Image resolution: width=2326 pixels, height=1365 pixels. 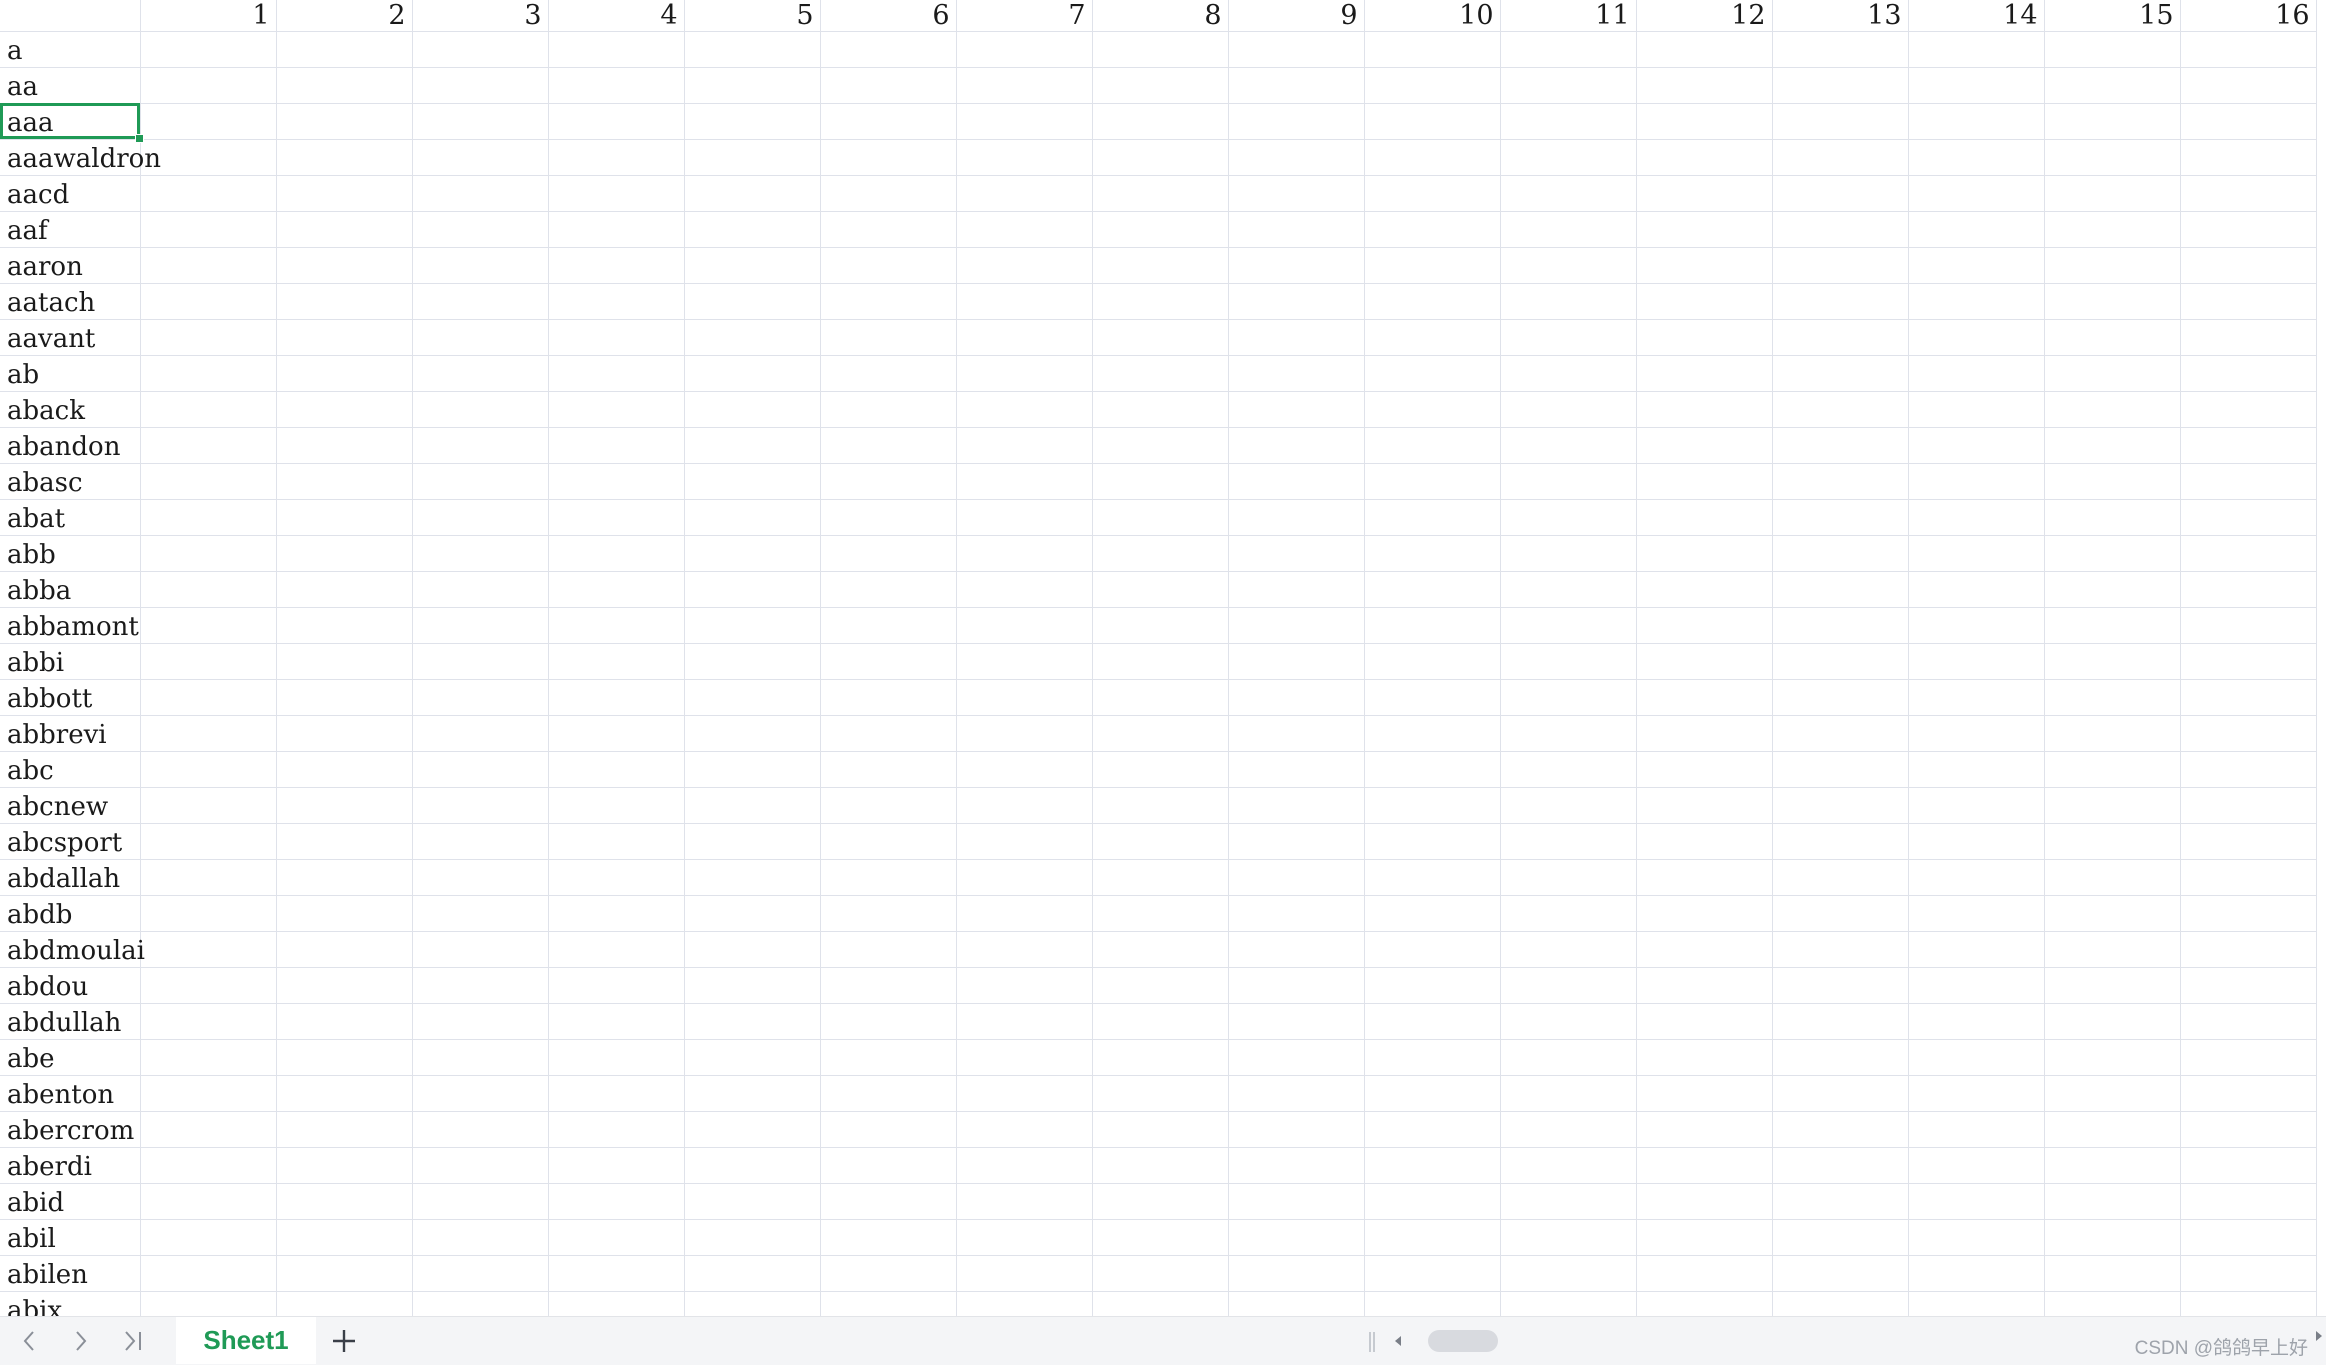 I want to click on last-sheet-button, so click(x=133, y=1341).